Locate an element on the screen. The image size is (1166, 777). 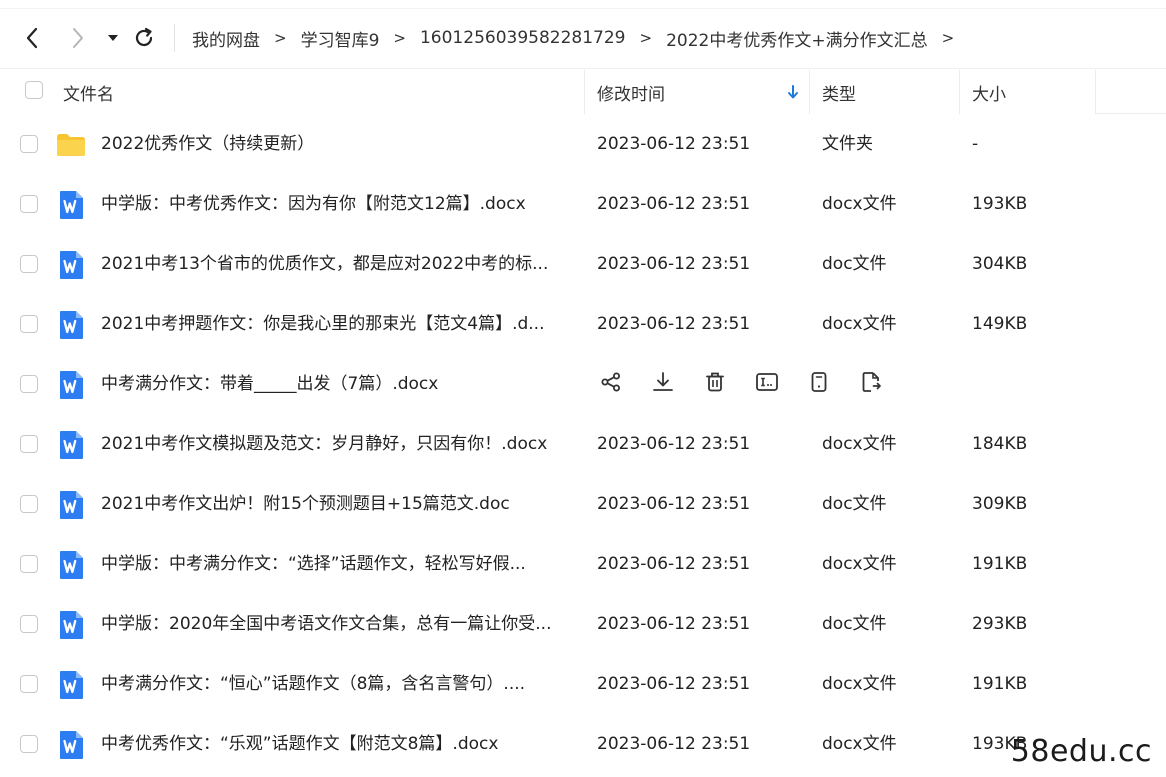
file-type: doc文件 is located at coordinates (854, 504).